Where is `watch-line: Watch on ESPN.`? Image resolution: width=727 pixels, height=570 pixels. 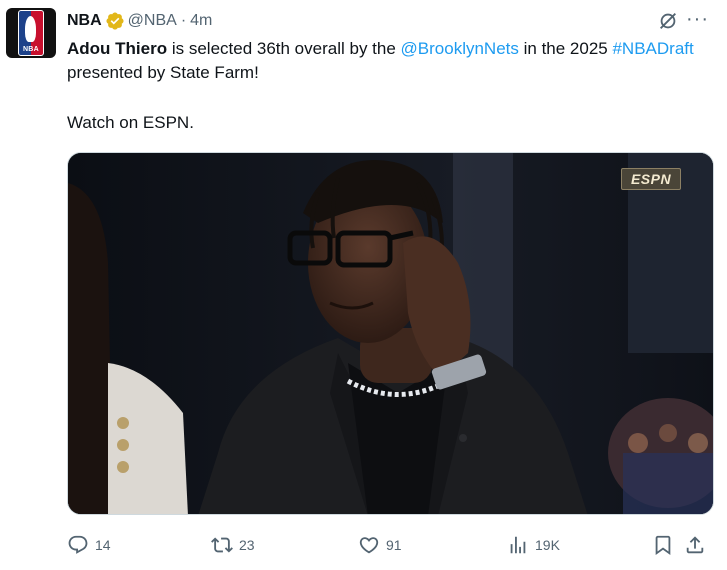
watch-line: Watch on ESPN. is located at coordinates (130, 122).